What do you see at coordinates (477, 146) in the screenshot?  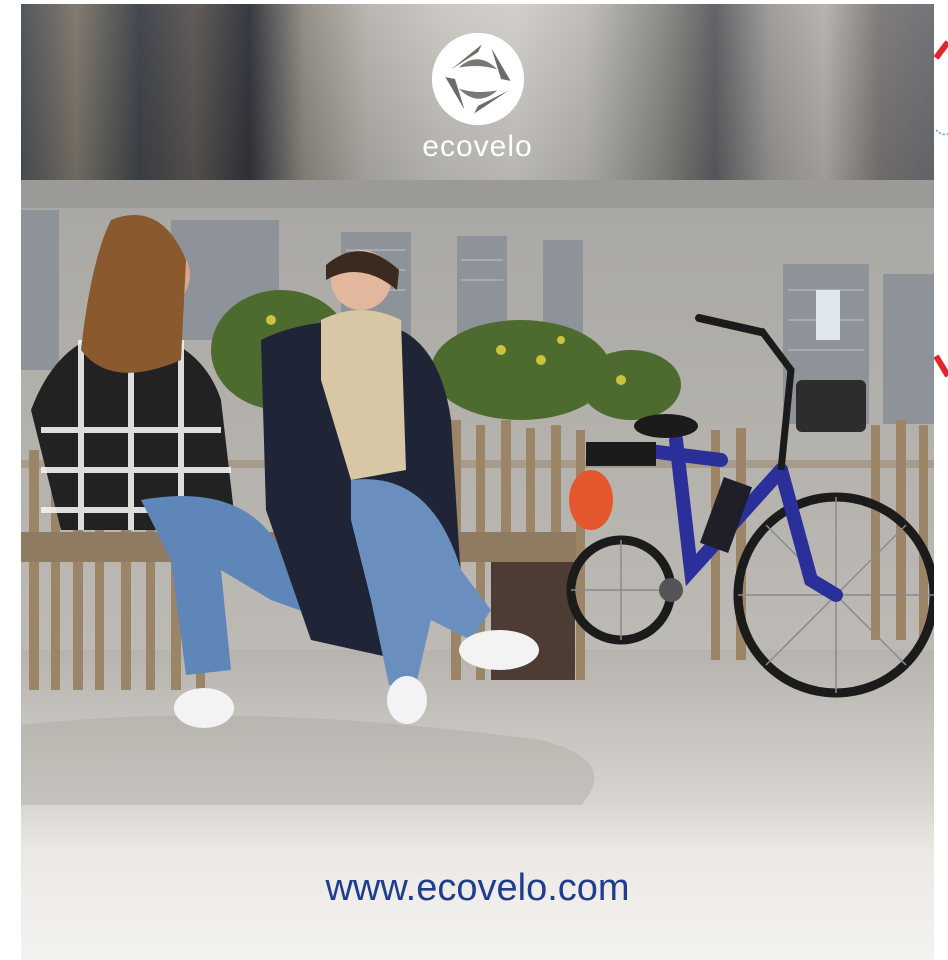 I see `brand-wordmark: ecovelo` at bounding box center [477, 146].